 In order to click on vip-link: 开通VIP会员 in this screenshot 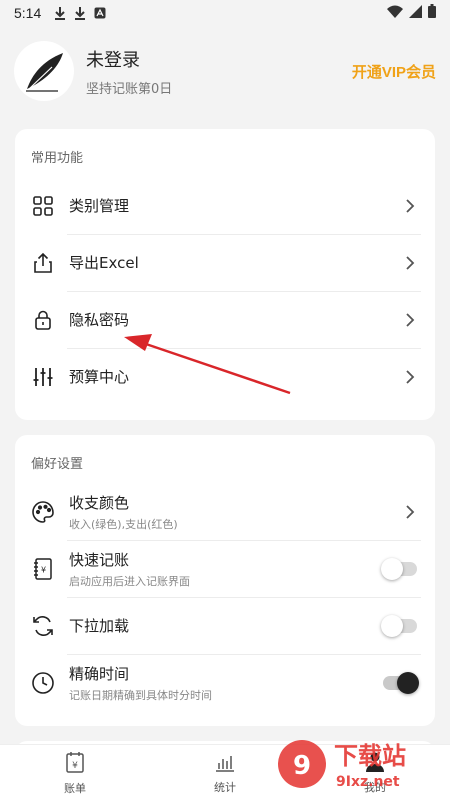, I will do `click(394, 71)`.